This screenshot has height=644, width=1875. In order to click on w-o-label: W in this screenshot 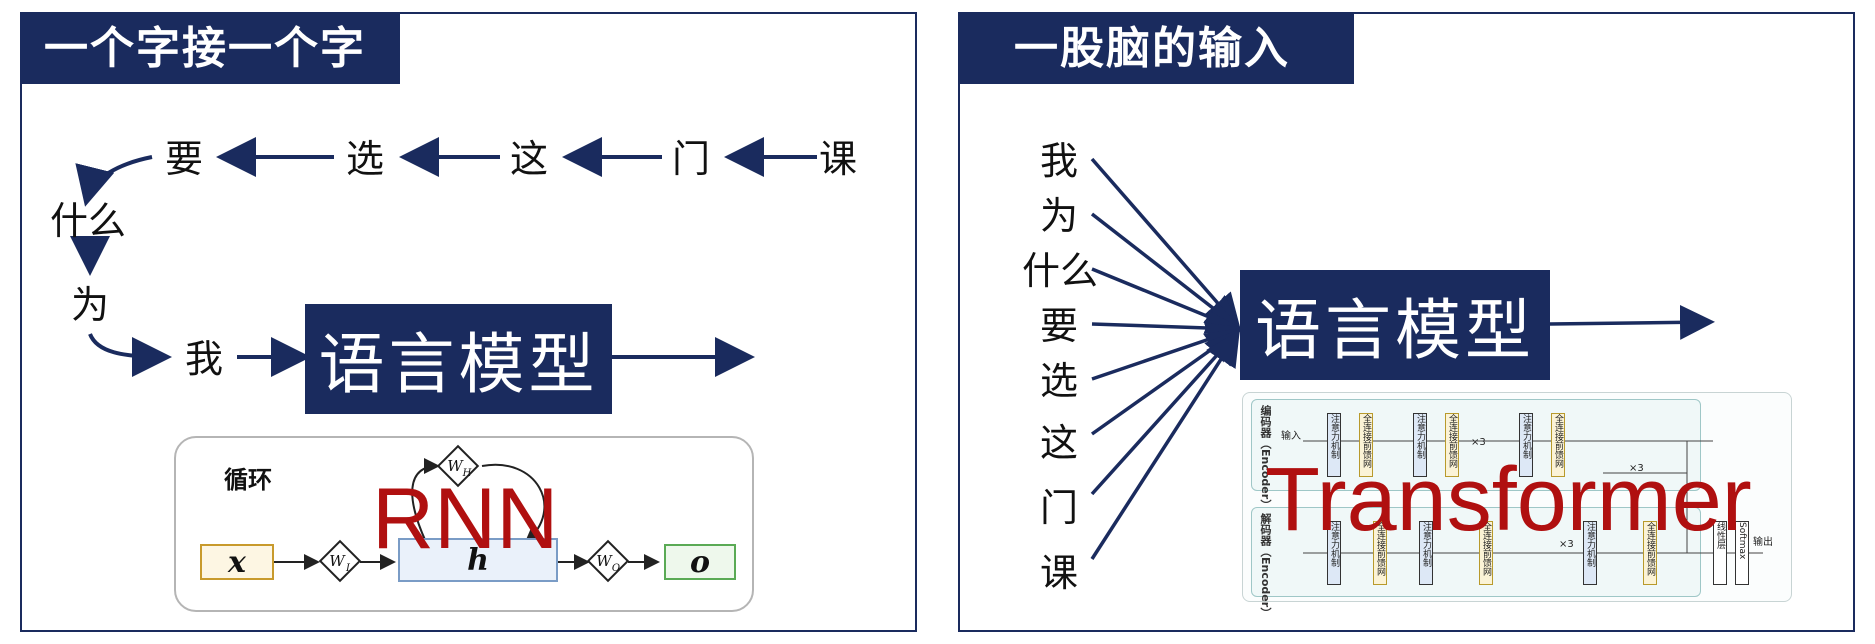, I will do `click(604, 561)`.